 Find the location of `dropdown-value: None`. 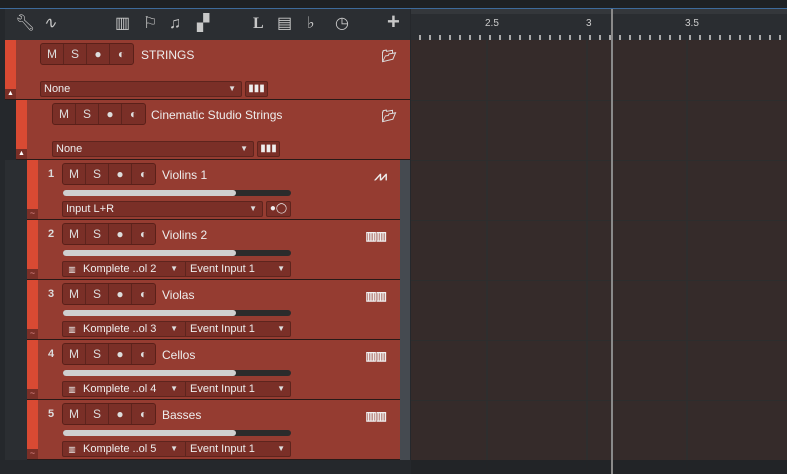

dropdown-value: None is located at coordinates (57, 89).